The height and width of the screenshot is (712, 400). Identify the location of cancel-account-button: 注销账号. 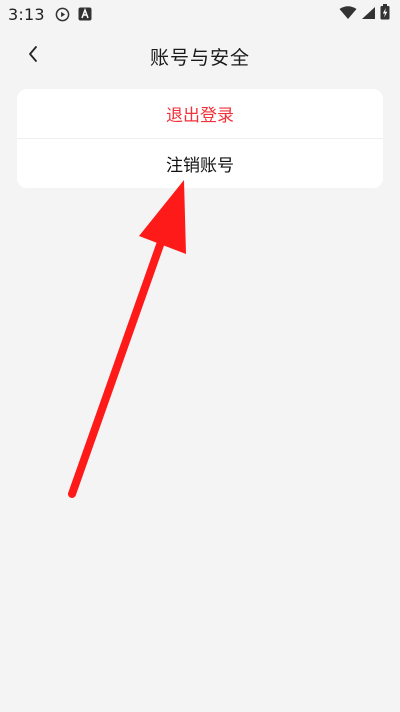
(200, 163).